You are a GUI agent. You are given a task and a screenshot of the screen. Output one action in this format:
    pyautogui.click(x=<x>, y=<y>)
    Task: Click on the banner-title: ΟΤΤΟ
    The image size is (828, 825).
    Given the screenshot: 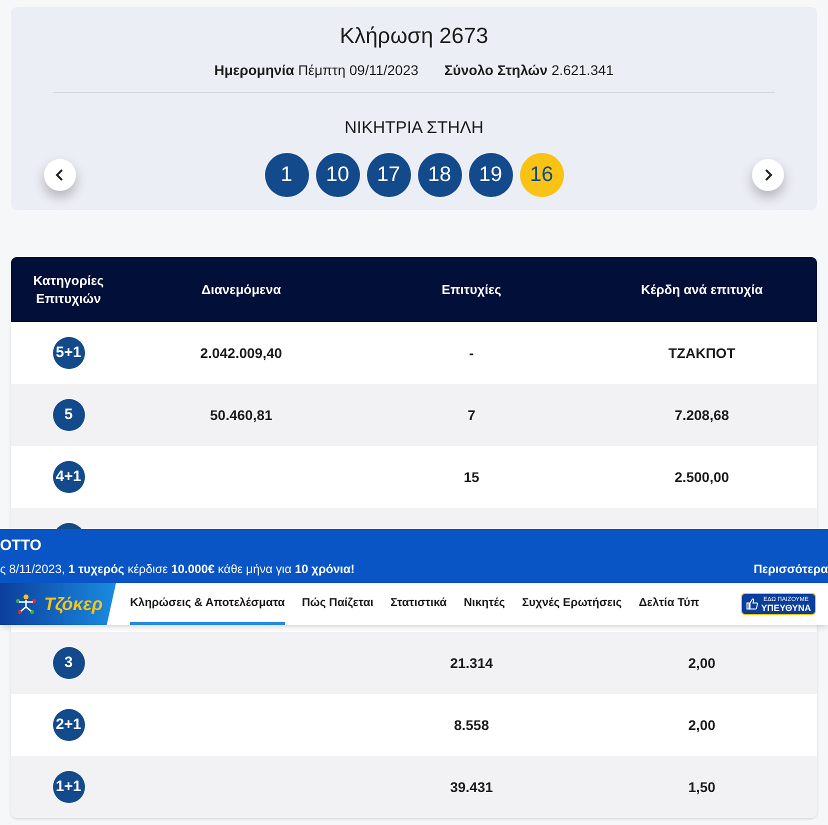 What is the action you would take?
    pyautogui.click(x=21, y=546)
    